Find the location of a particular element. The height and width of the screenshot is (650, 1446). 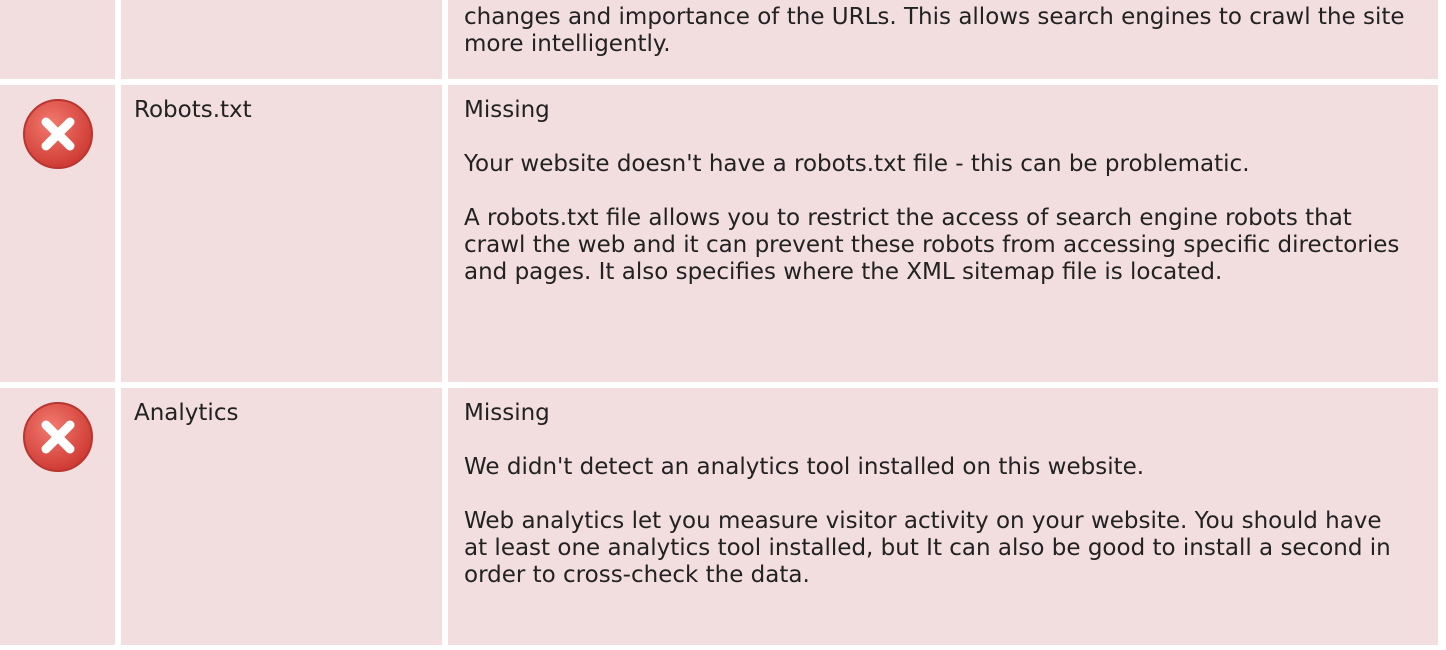

row-label: Analytics is located at coordinates (186, 413).